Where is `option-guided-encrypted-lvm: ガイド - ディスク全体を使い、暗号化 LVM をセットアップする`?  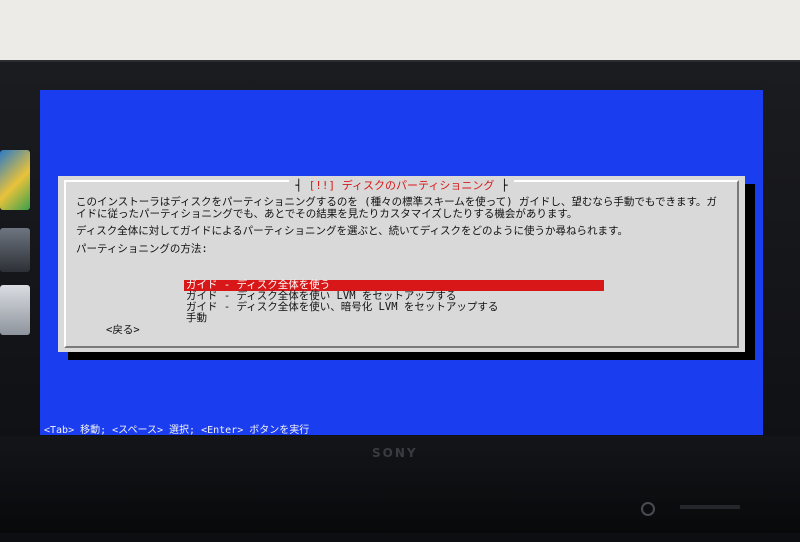
option-guided-encrypted-lvm: ガイド - ディスク全体を使い、暗号化 LVM をセットアップする is located at coordinates (394, 307).